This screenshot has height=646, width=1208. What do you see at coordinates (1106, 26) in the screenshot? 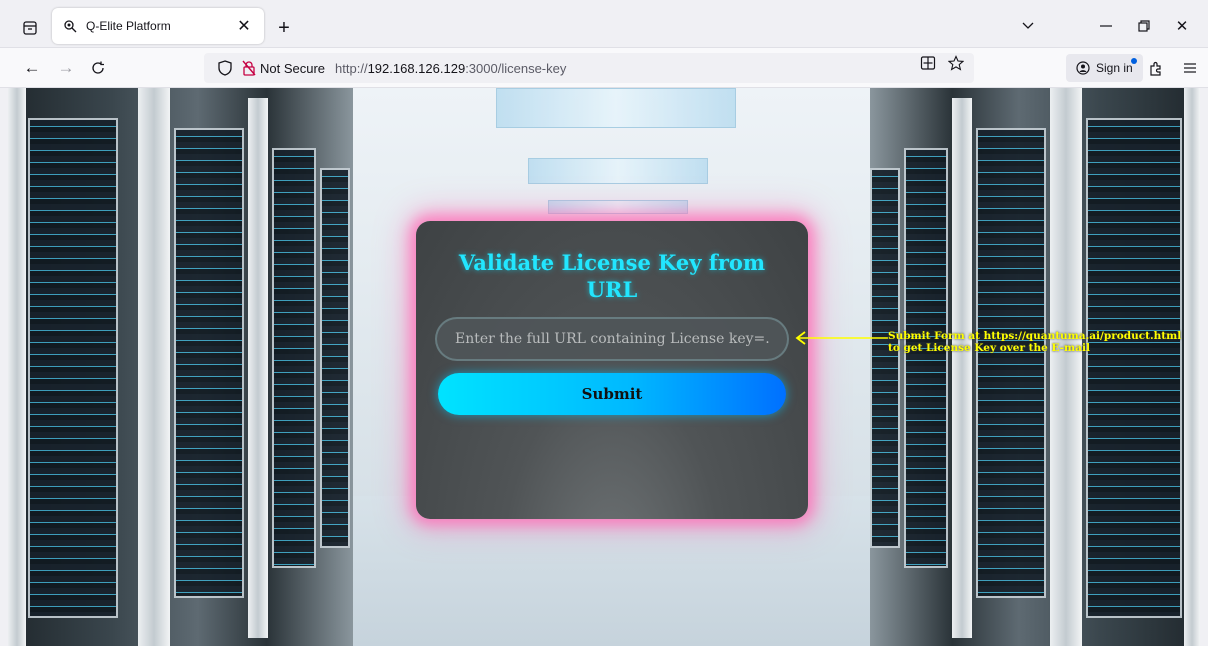
I see `minimize-icon` at bounding box center [1106, 26].